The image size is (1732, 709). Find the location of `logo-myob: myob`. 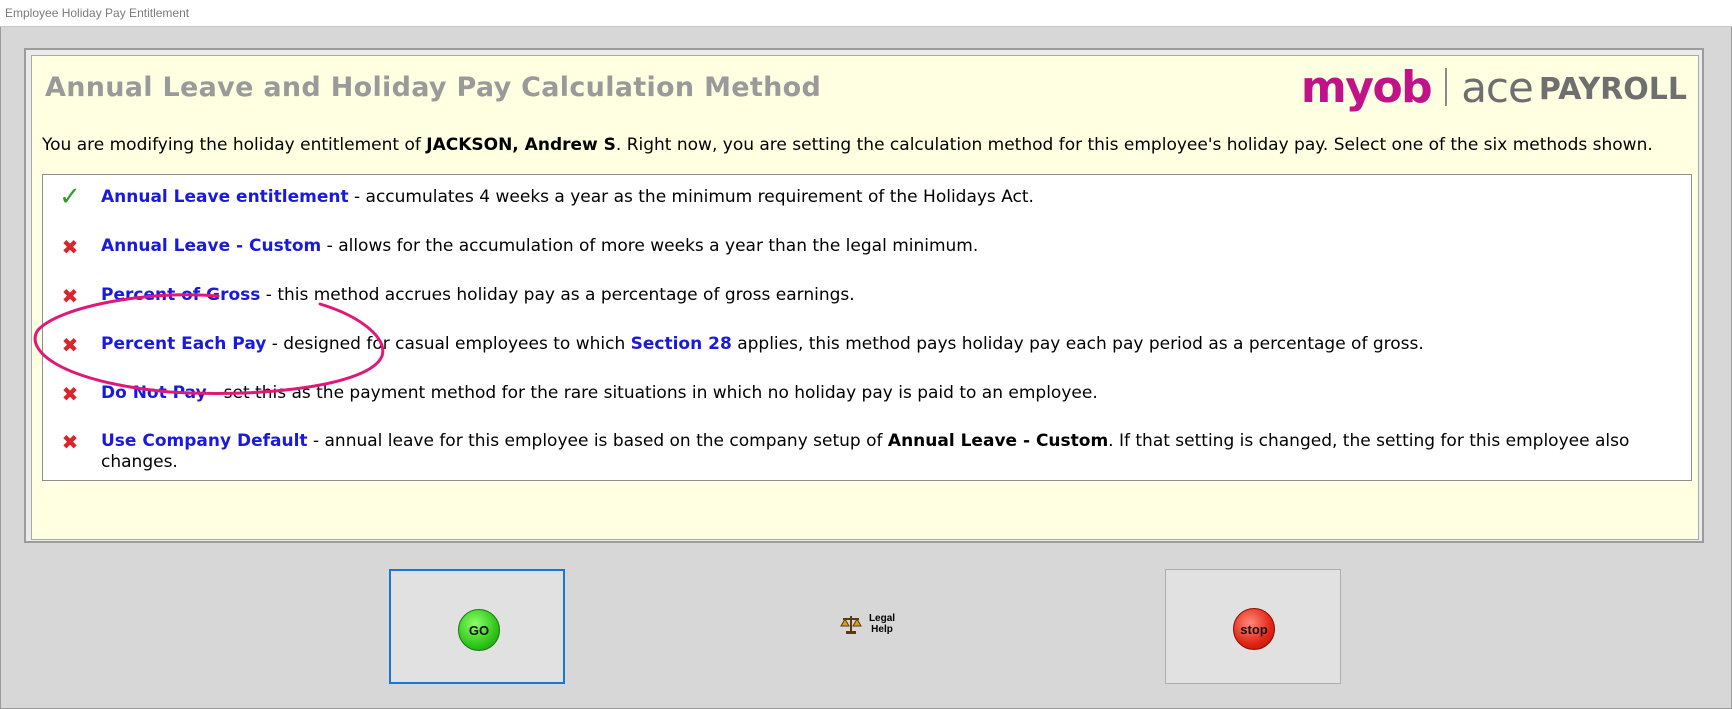

logo-myob: myob is located at coordinates (1366, 87).